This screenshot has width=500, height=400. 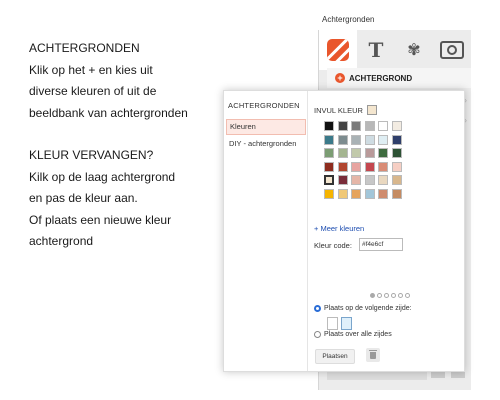 What do you see at coordinates (381, 78) in the screenshot?
I see `section-header-label: ACHTERGROND` at bounding box center [381, 78].